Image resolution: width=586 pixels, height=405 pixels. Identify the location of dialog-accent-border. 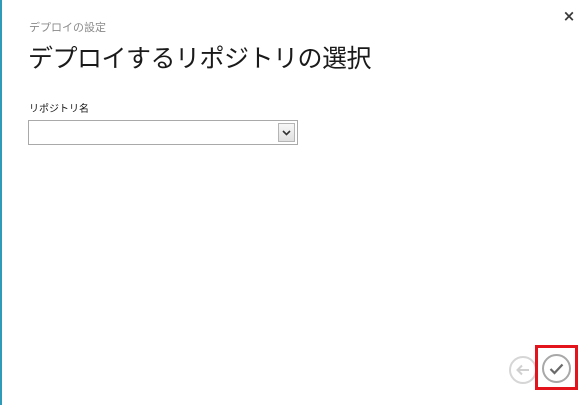
(1, 202).